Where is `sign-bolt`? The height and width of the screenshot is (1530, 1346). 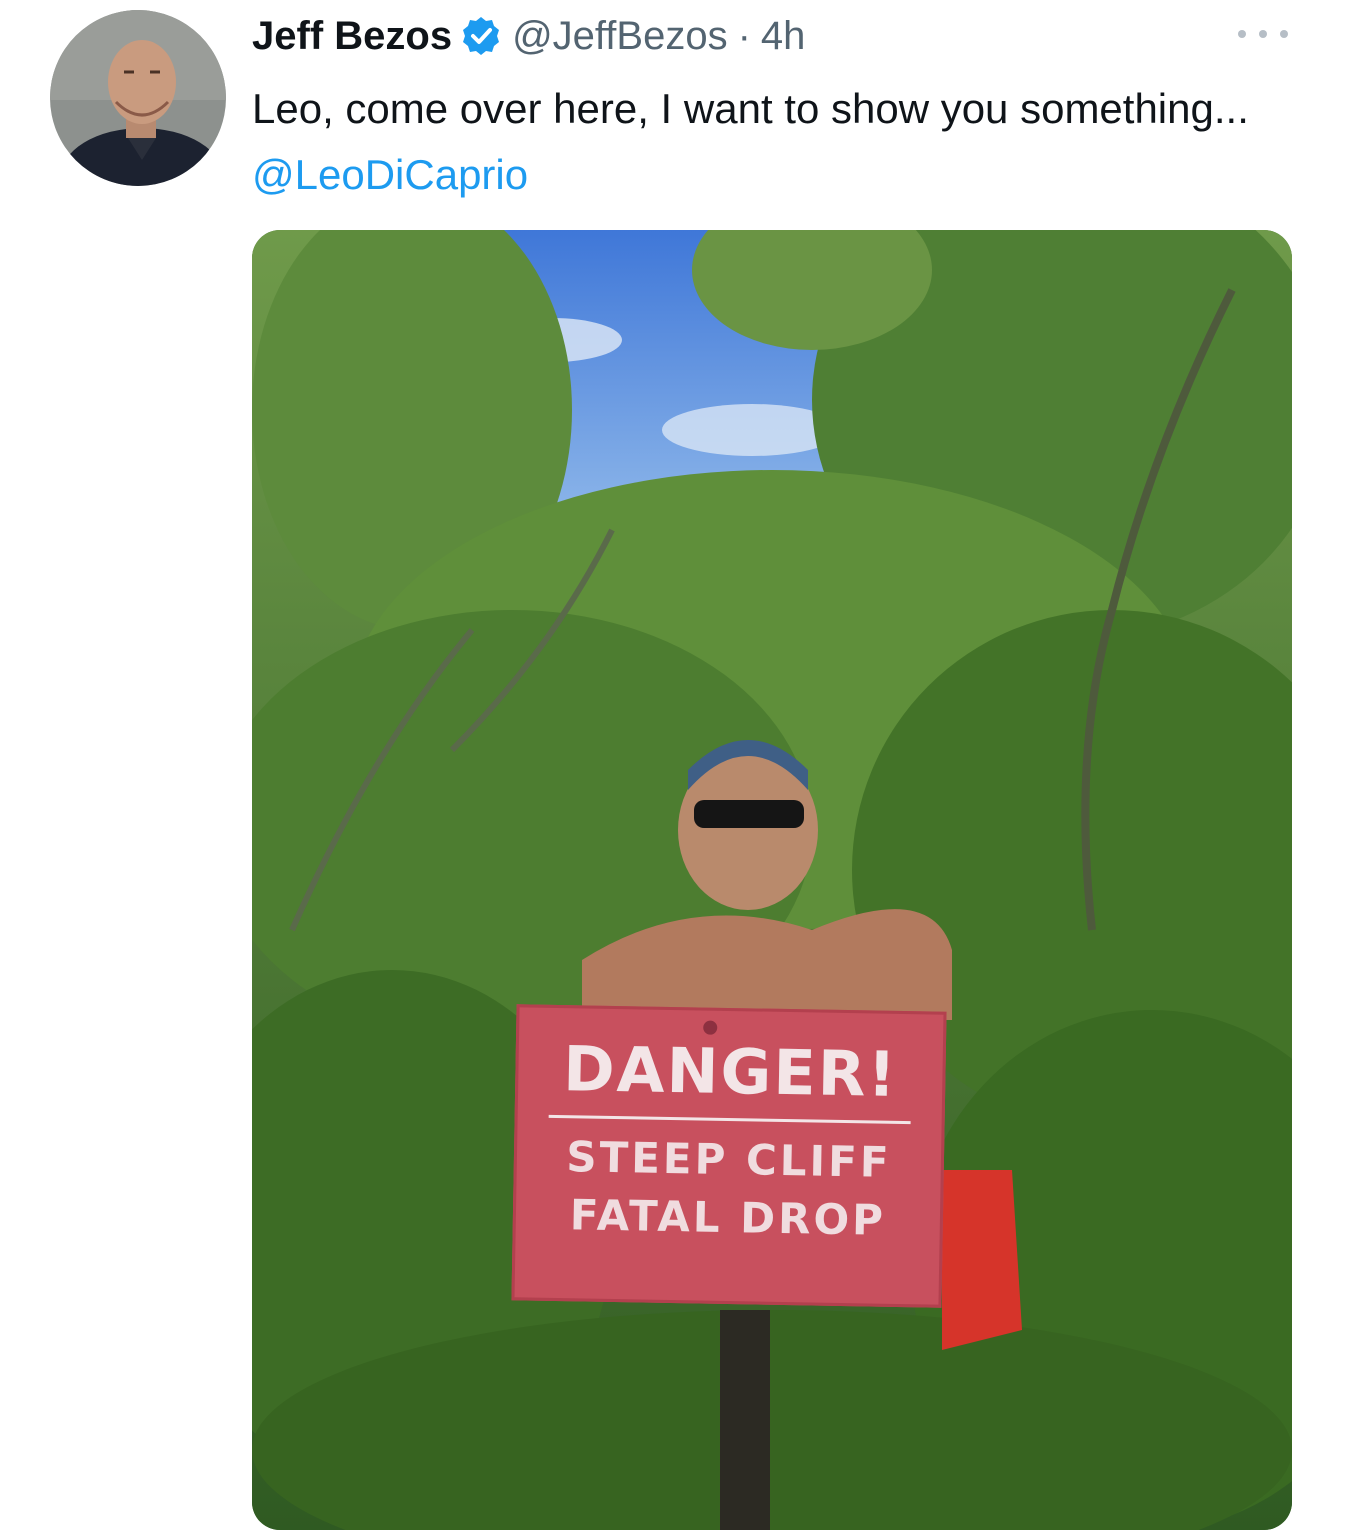
sign-bolt is located at coordinates (710, 1027).